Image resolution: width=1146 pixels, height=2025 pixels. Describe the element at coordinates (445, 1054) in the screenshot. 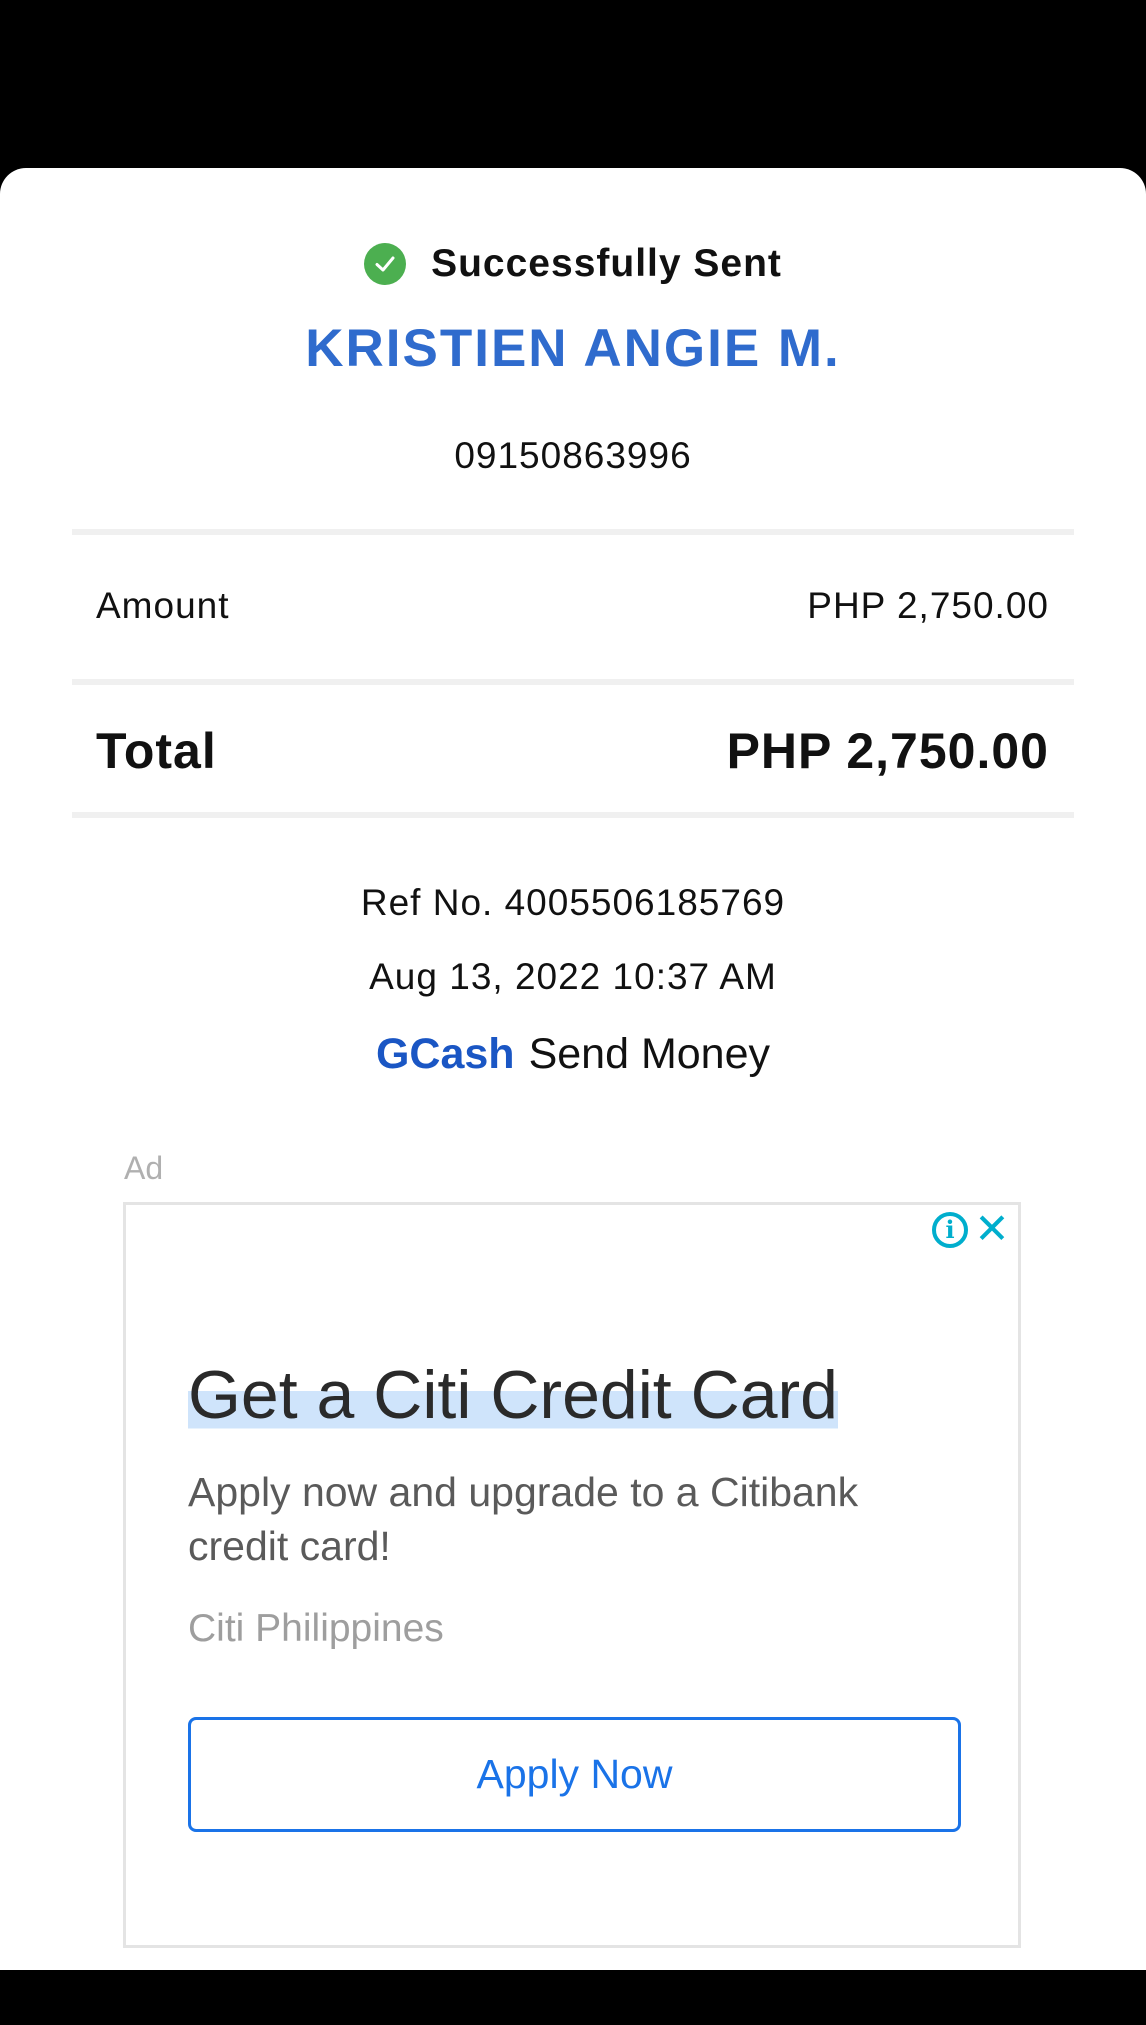

I see `brand-name: GCash` at that location.